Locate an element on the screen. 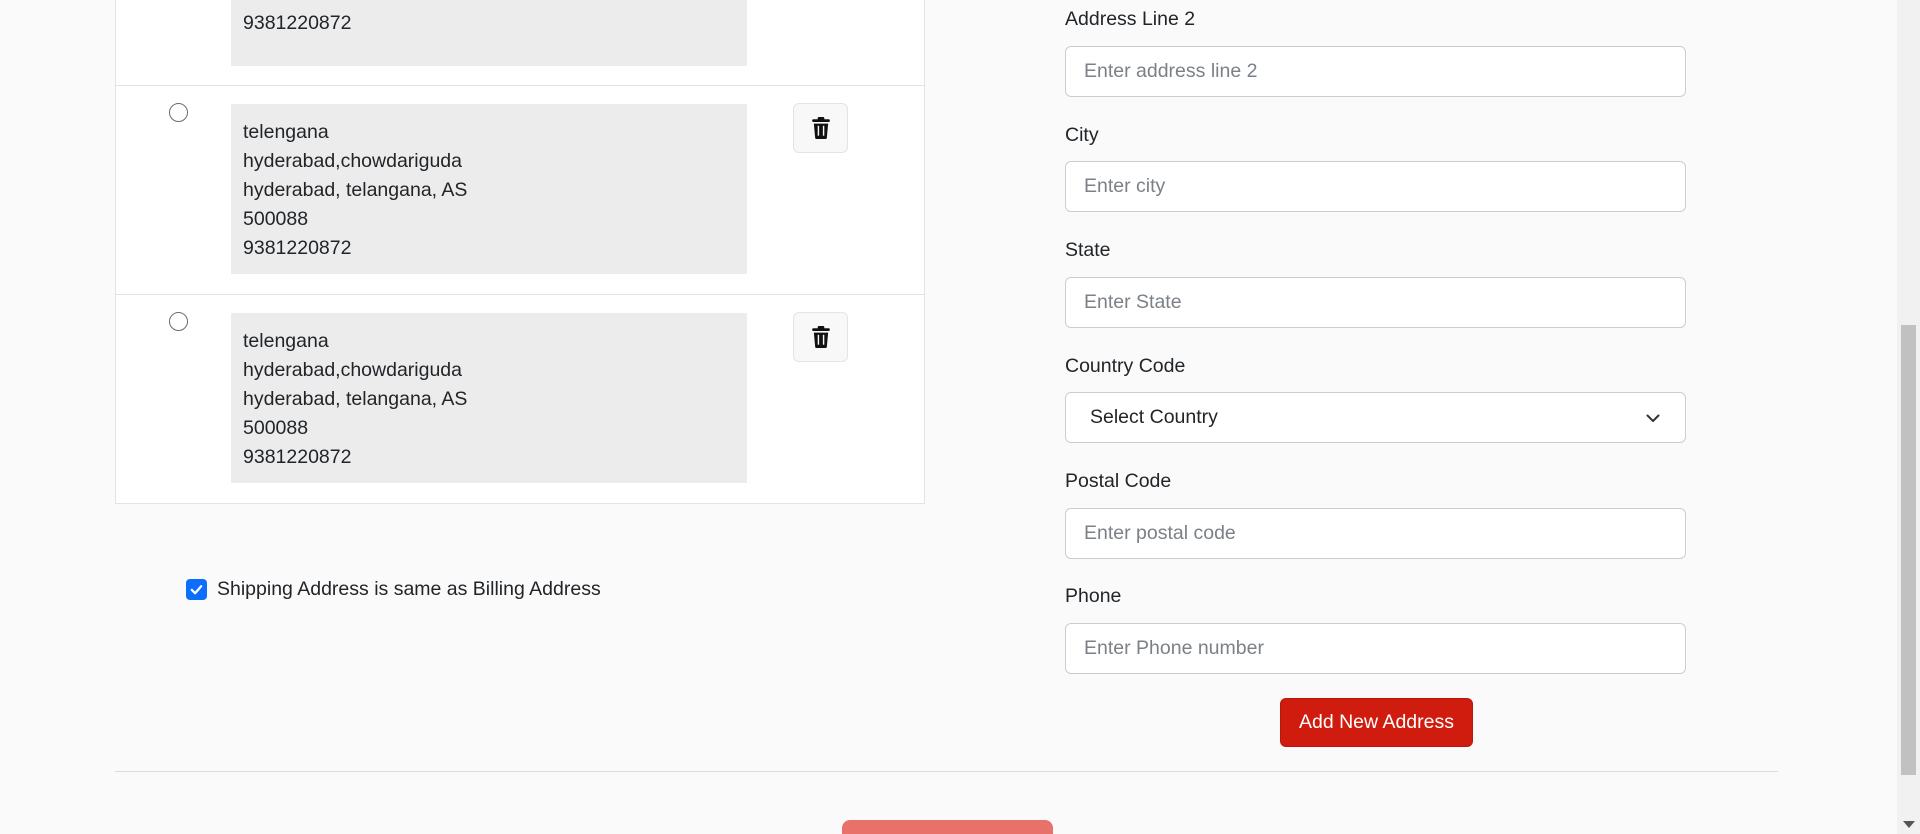 The image size is (1920, 834). country-code-select: Select Country is located at coordinates (1375, 417).